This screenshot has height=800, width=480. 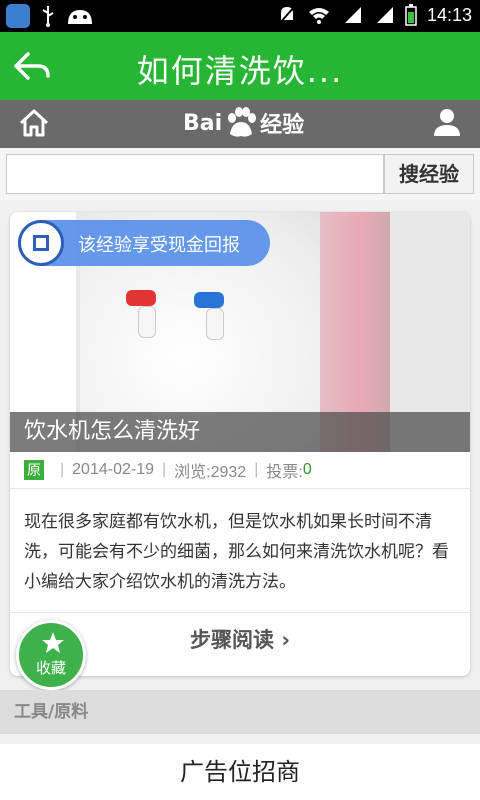 I want to click on cold-spout, so click(x=215, y=324).